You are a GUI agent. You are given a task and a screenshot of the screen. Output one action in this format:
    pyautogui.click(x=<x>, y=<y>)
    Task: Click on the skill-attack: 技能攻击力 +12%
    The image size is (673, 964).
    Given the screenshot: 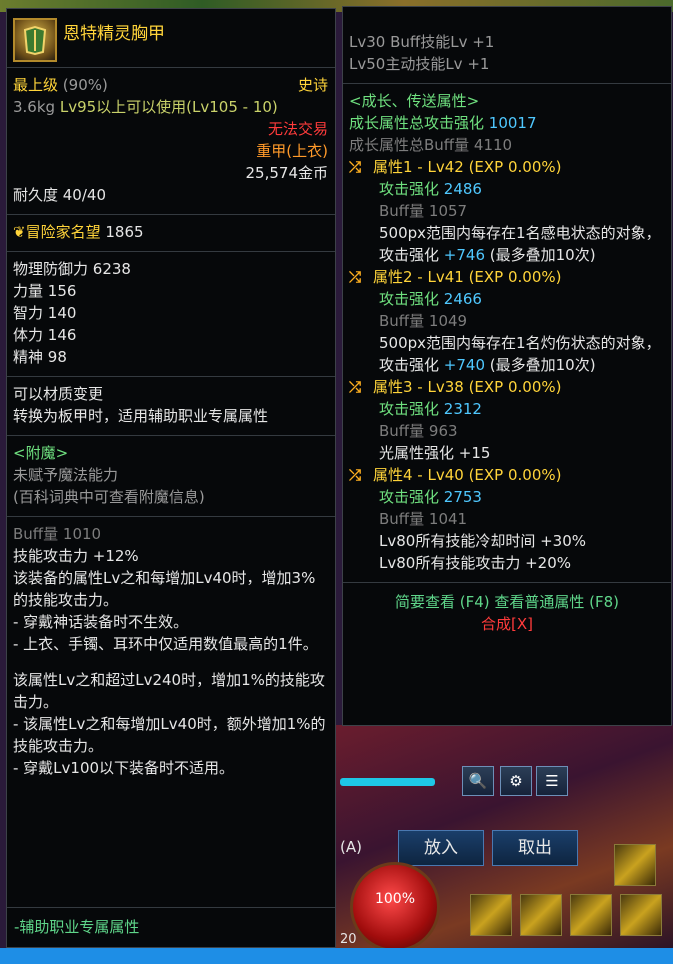 What is the action you would take?
    pyautogui.click(x=76, y=556)
    